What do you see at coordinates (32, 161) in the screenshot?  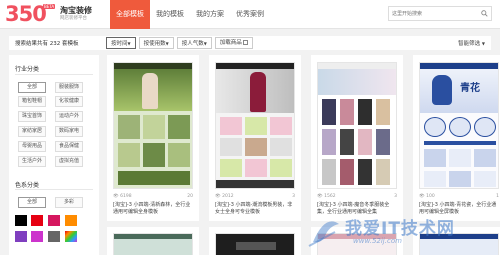 I see `industry-tag: 生活户外` at bounding box center [32, 161].